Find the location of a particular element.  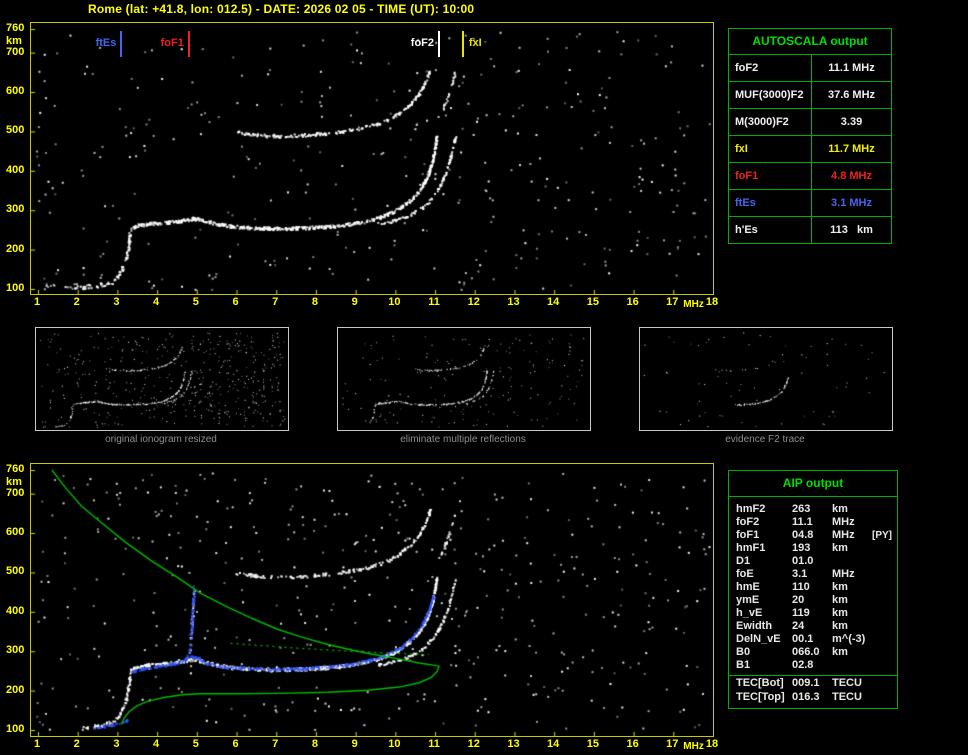

aip-value: 20 is located at coordinates (798, 600).